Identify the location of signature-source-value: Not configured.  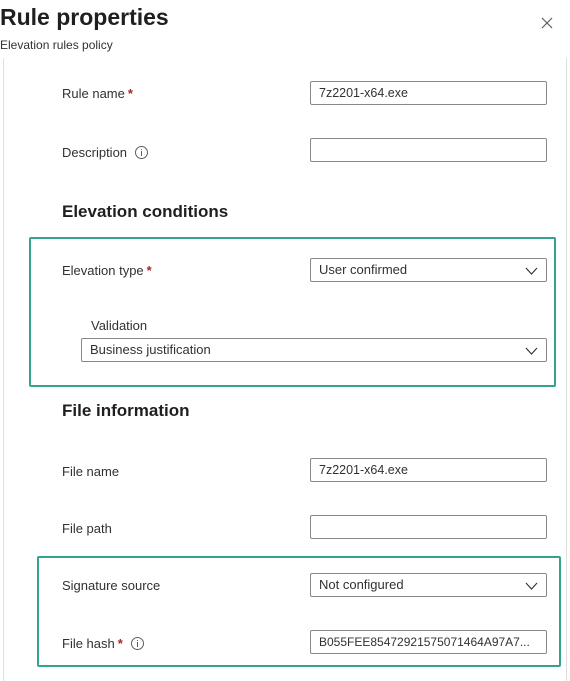
(361, 584).